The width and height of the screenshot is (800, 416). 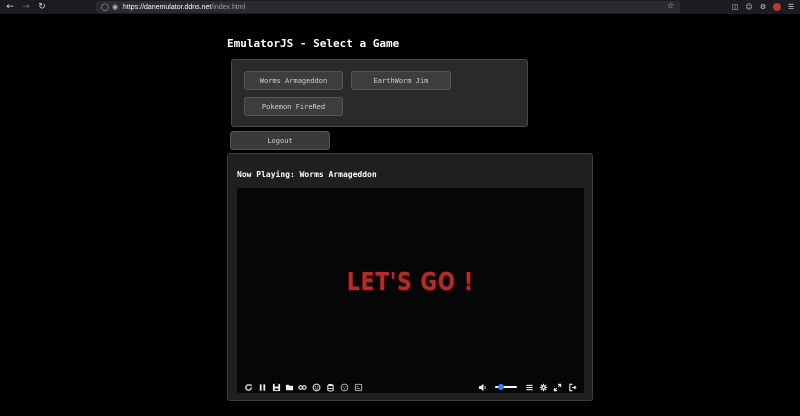 I want to click on load-icon, so click(x=289, y=387).